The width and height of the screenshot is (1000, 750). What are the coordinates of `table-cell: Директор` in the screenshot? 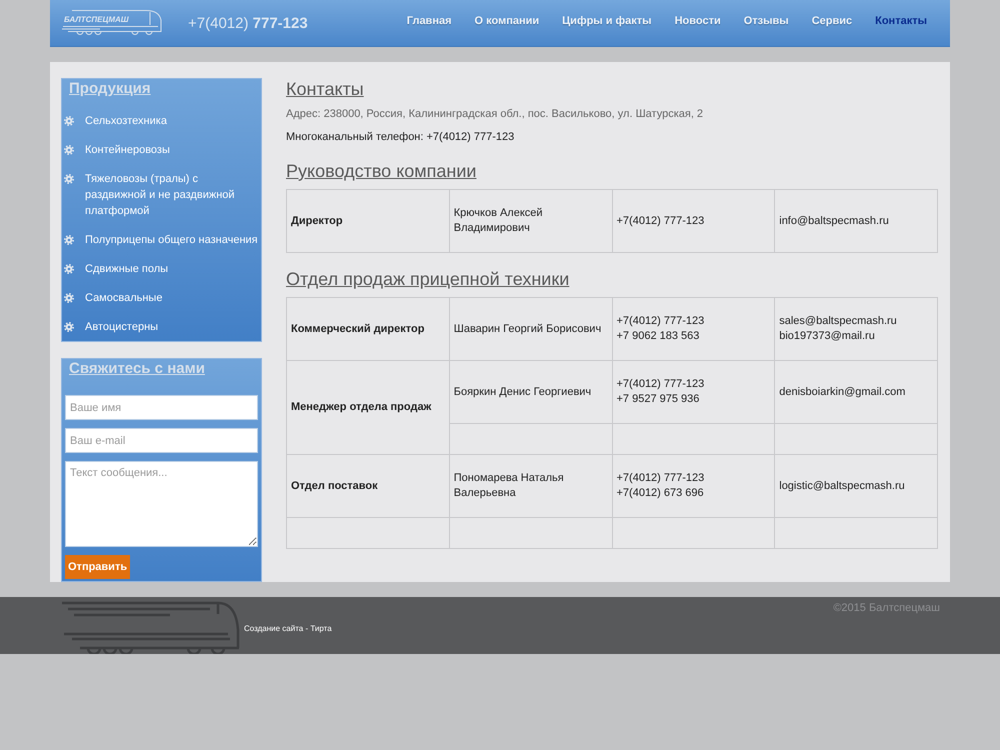 It's located at (368, 221).